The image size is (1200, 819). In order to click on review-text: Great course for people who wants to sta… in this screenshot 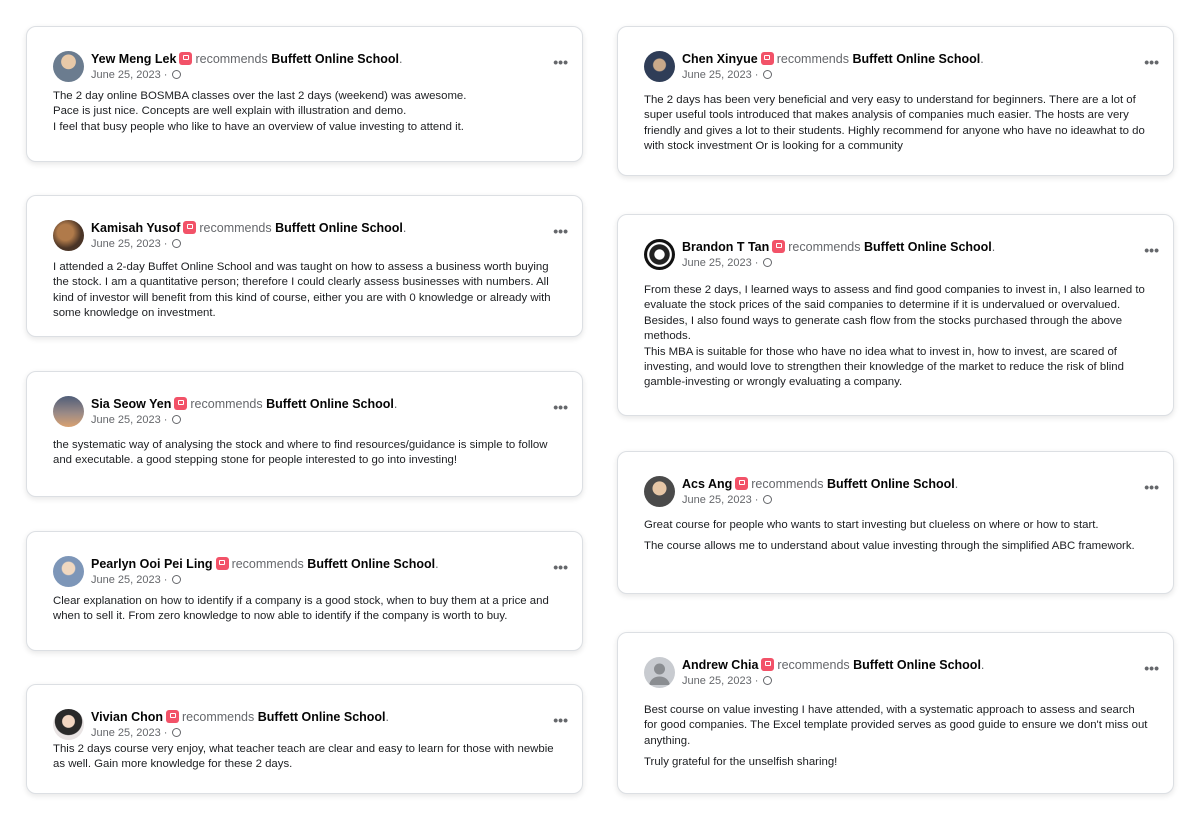, I will do `click(896, 539)`.